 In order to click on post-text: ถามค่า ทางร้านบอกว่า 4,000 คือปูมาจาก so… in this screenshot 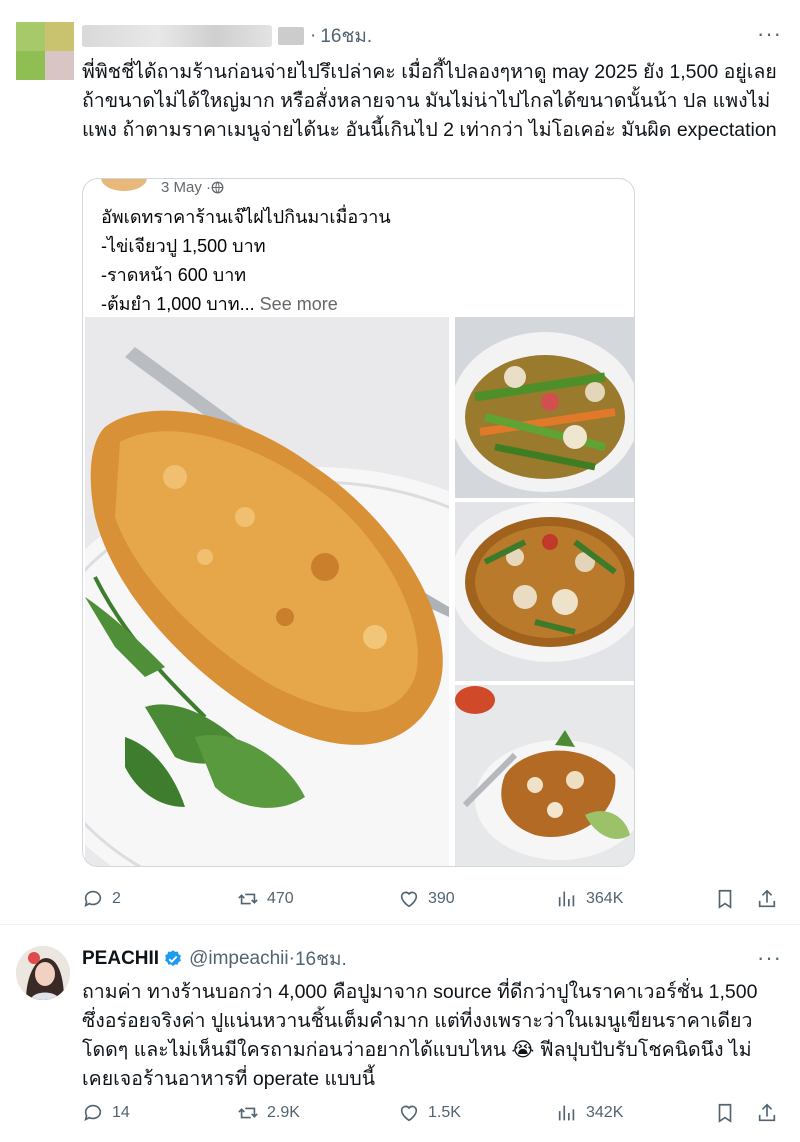, I will do `click(432, 1036)`.